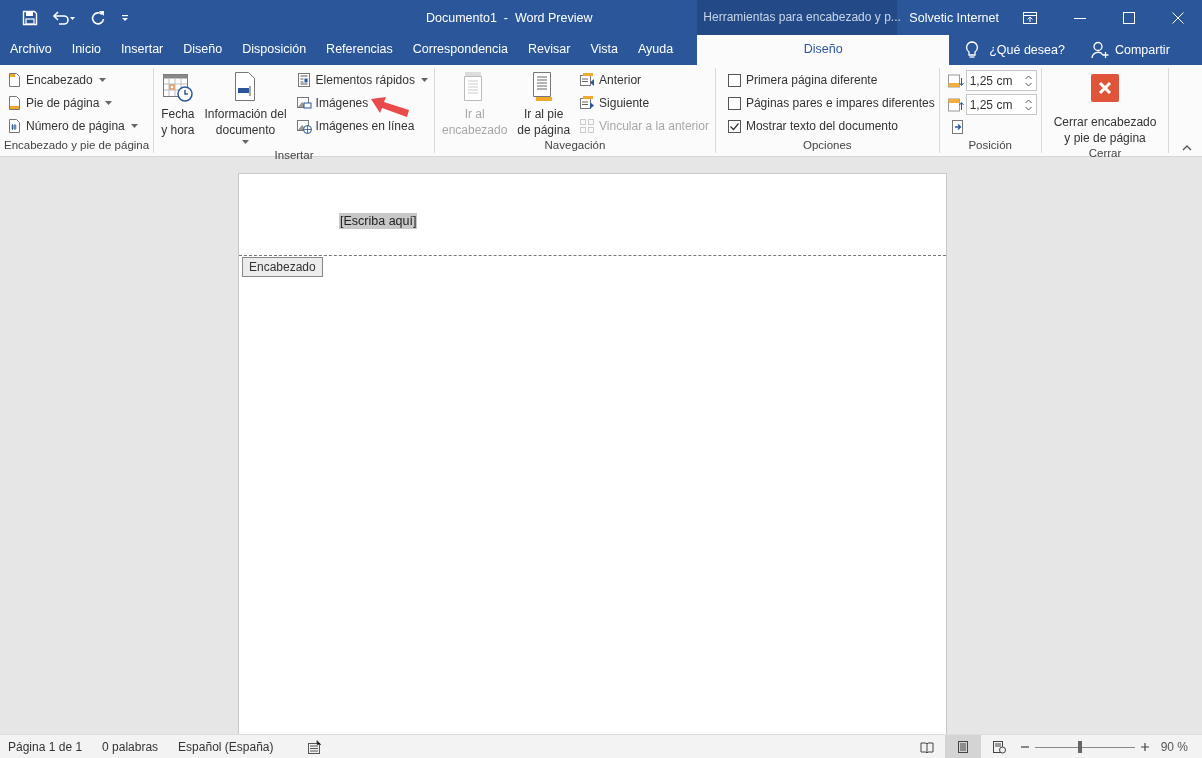 The width and height of the screenshot is (1202, 758). What do you see at coordinates (303, 80) in the screenshot?
I see `quick-parts-icon` at bounding box center [303, 80].